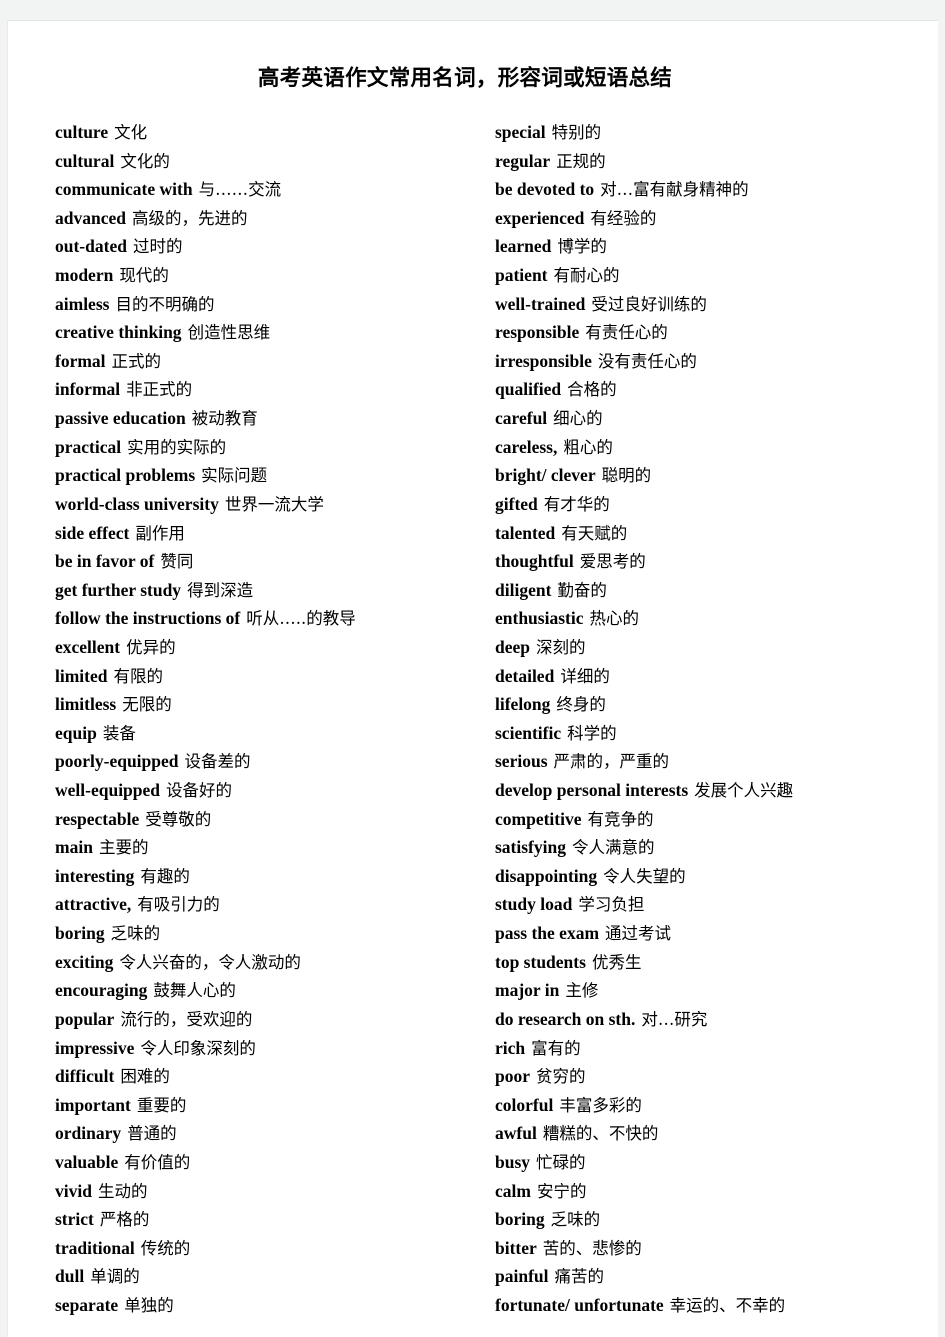 Image resolution: width=945 pixels, height=1337 pixels. I want to click on entry-gloss: 非正式的, so click(159, 390).